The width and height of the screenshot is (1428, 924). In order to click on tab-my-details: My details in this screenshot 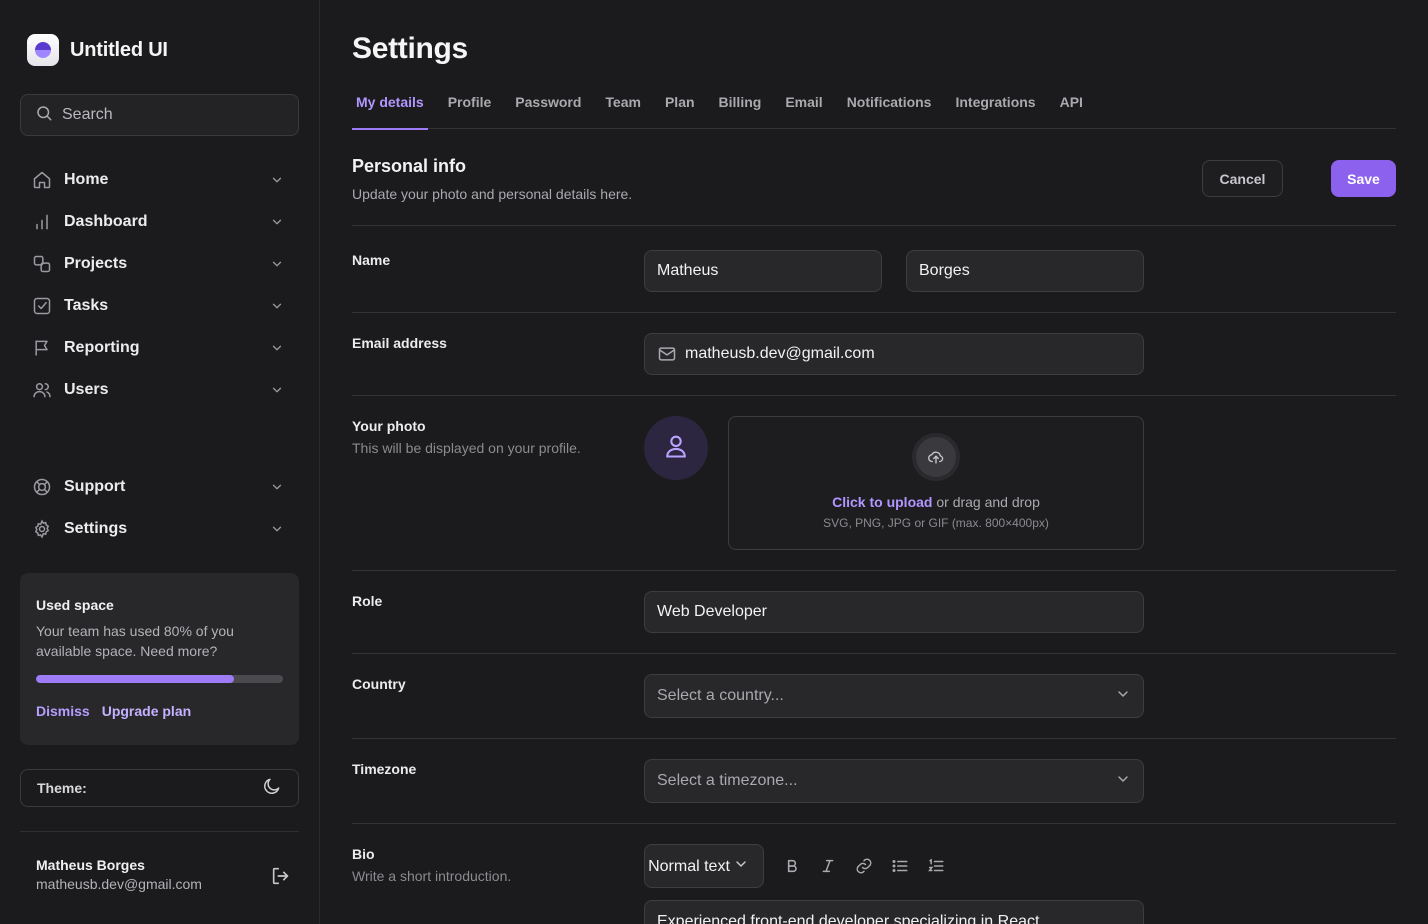, I will do `click(390, 108)`.